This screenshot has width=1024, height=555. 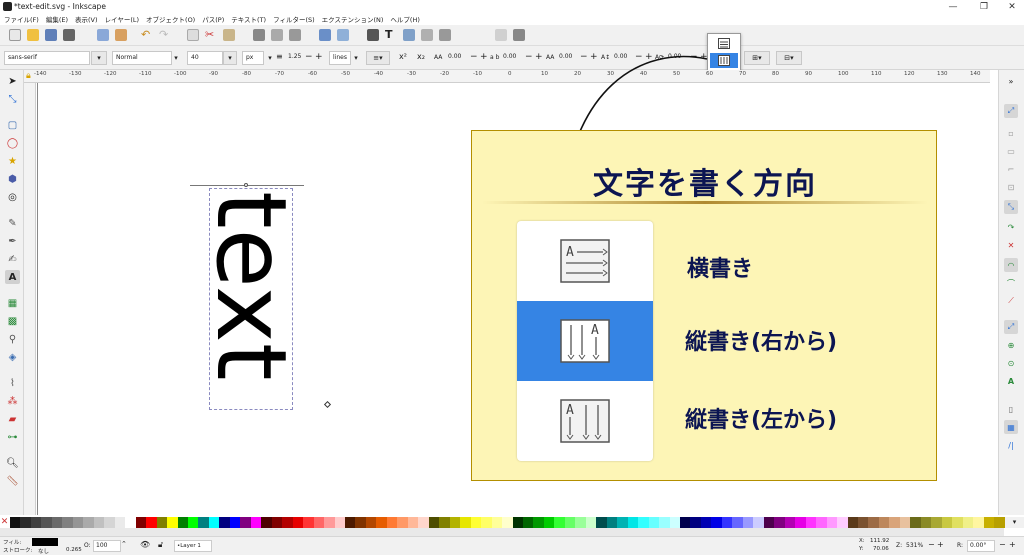 What do you see at coordinates (160, 545) in the screenshot?
I see `layer-lock-icon: 🔓︎` at bounding box center [160, 545].